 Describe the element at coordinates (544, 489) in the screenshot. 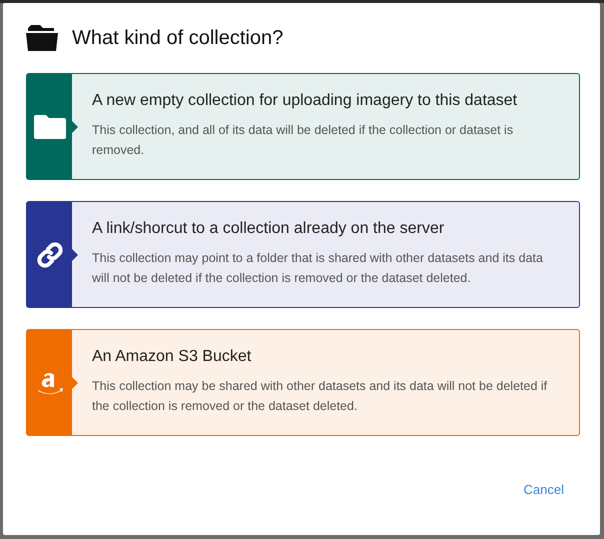

I see `cancel-button: Cancel` at that location.